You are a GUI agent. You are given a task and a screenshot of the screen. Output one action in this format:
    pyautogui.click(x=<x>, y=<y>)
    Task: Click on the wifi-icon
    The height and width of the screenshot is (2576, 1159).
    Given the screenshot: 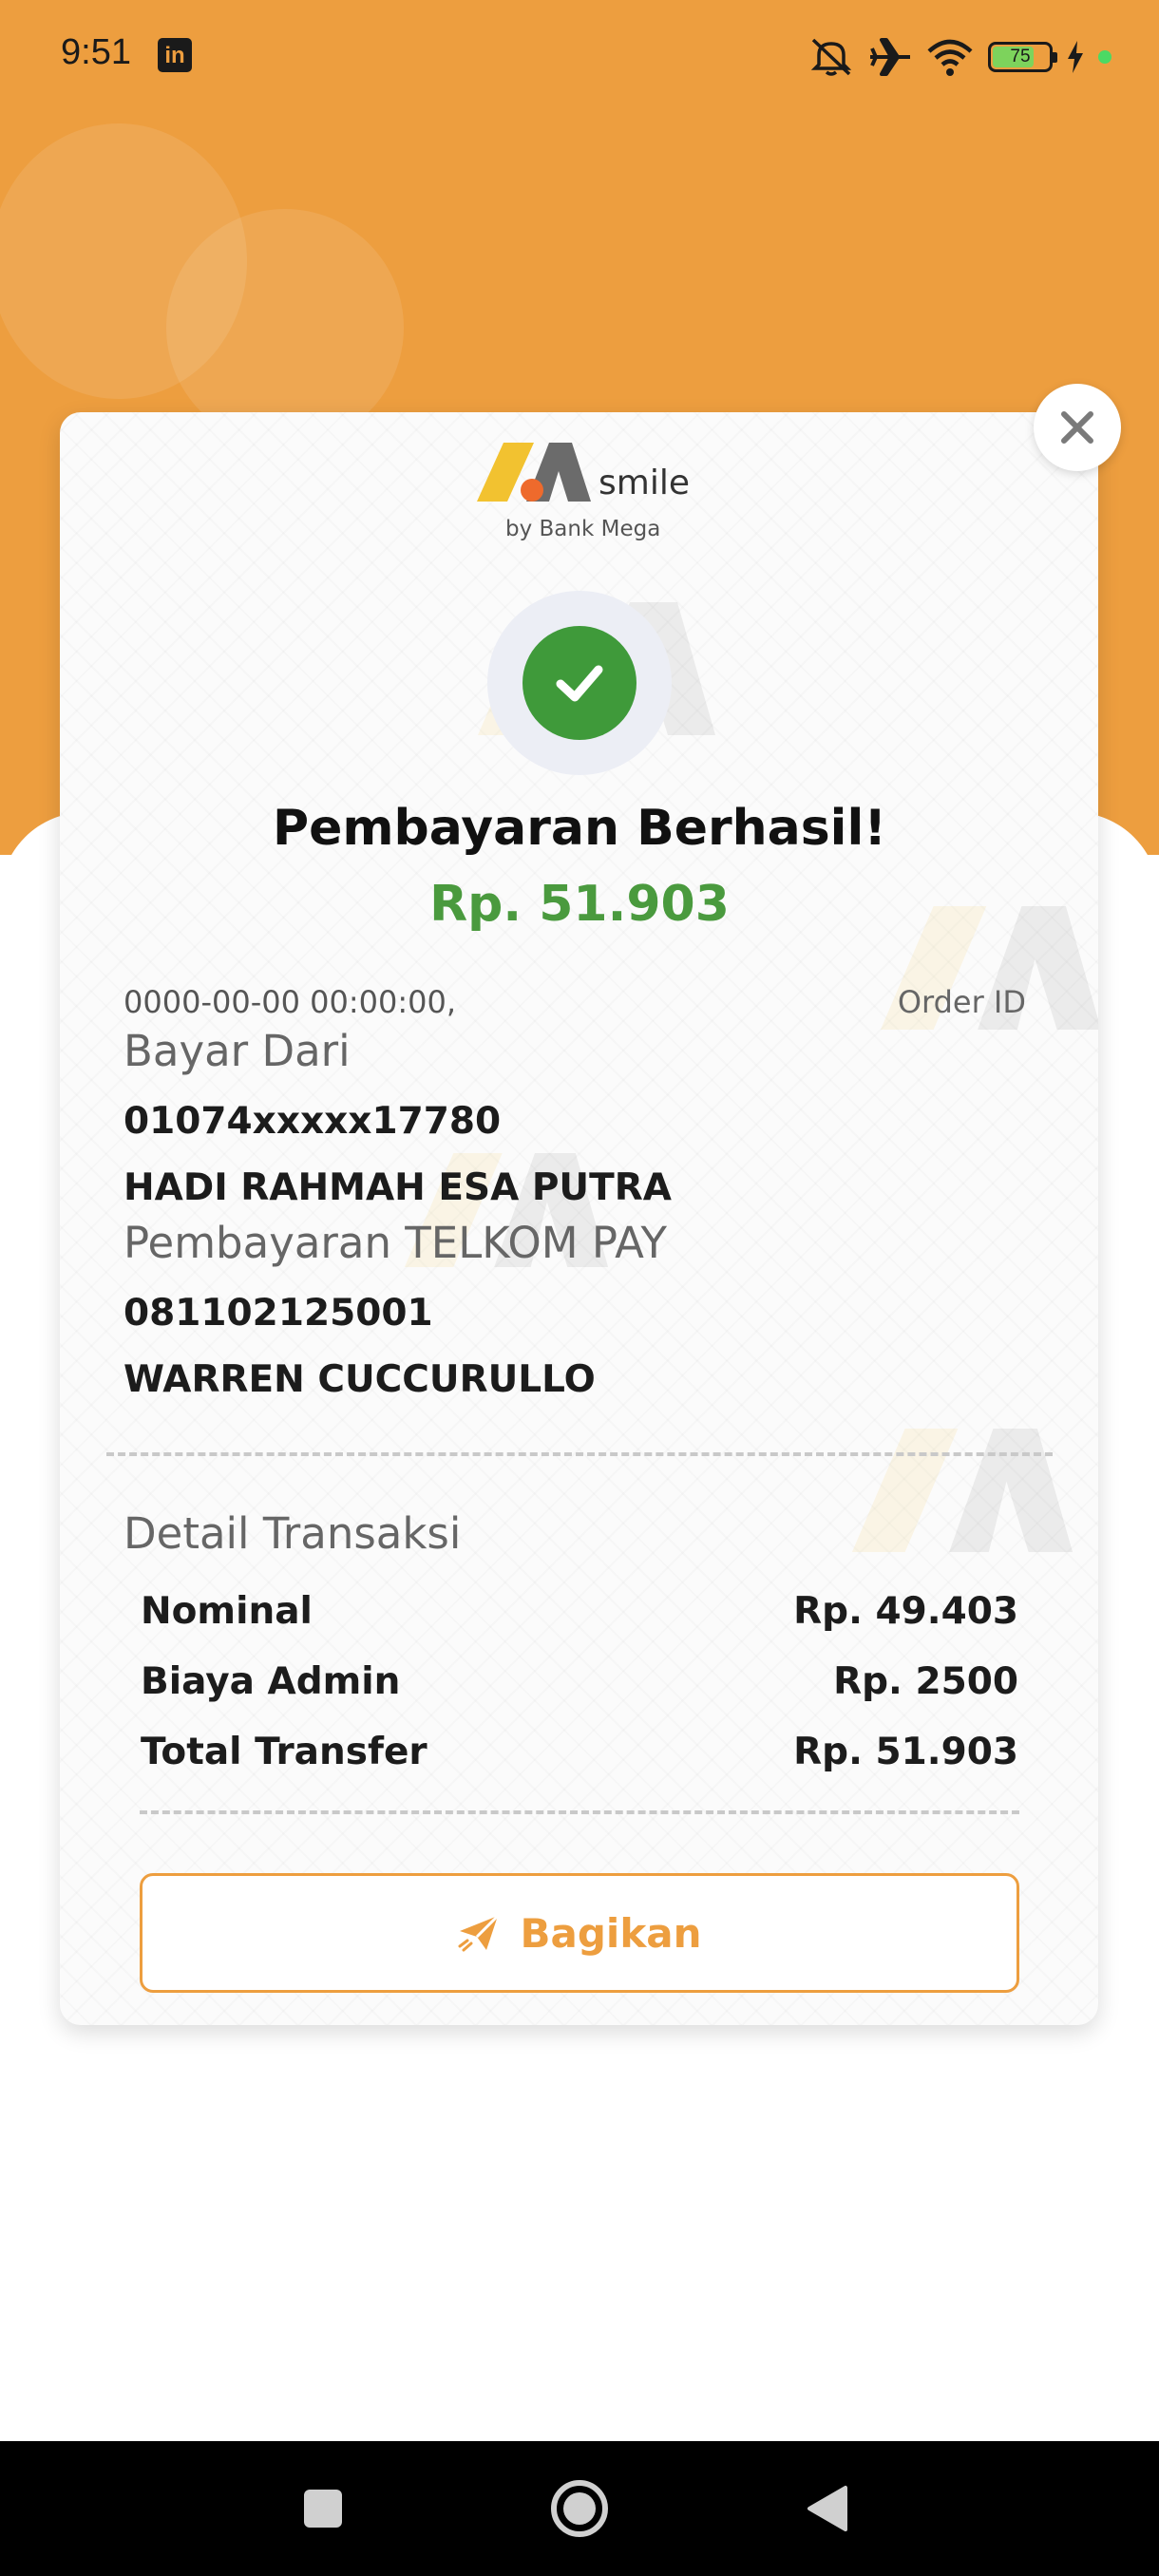 What is the action you would take?
    pyautogui.click(x=950, y=57)
    